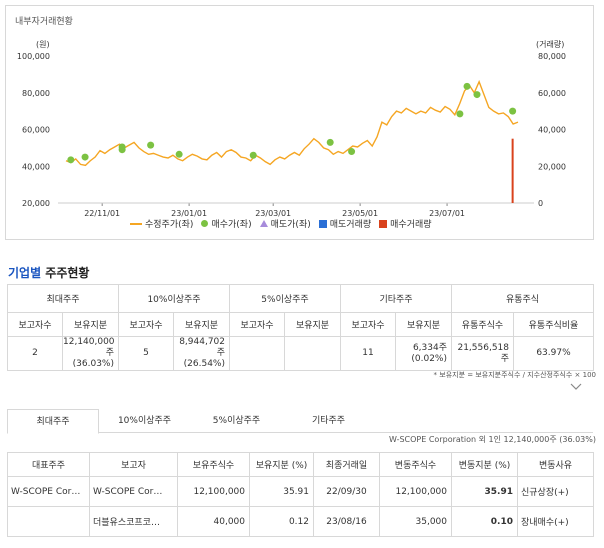 The image size is (604, 548). What do you see at coordinates (205, 223) in the screenshot?
I see `dot-swatch-icon` at bounding box center [205, 223].